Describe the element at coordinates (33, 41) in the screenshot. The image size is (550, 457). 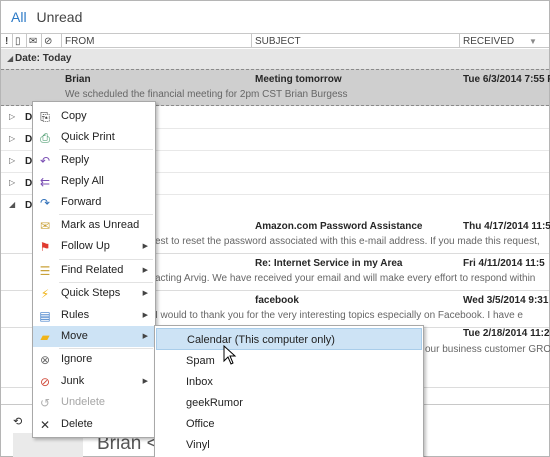
I see `flag-status-column-icon: ✉` at that location.